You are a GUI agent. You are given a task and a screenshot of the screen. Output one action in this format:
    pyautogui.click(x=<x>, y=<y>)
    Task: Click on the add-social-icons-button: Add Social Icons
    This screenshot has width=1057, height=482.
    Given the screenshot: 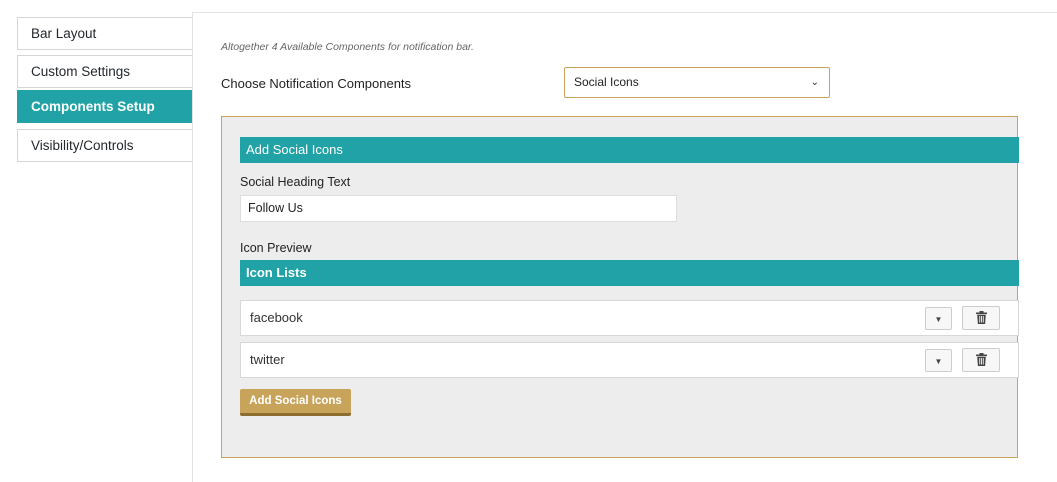 What is the action you would take?
    pyautogui.click(x=295, y=402)
    